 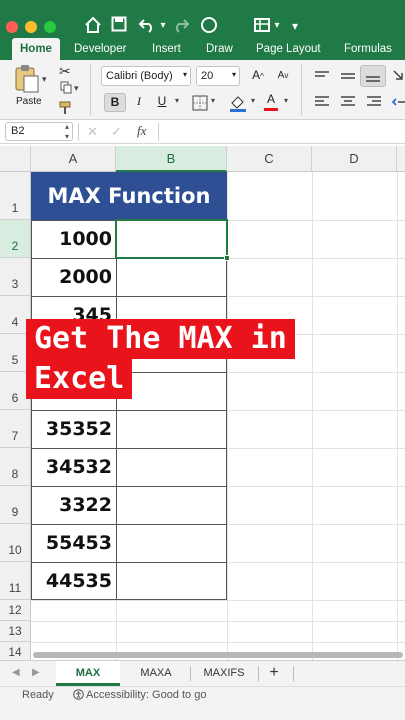 What do you see at coordinates (66, 90) in the screenshot?
I see `copy-icon` at bounding box center [66, 90].